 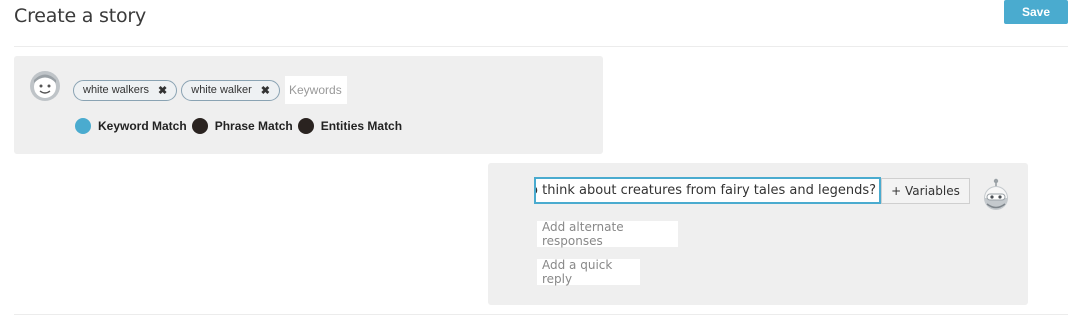 I want to click on add-alternate-responses-button: Add alternate responses, so click(x=607, y=234).